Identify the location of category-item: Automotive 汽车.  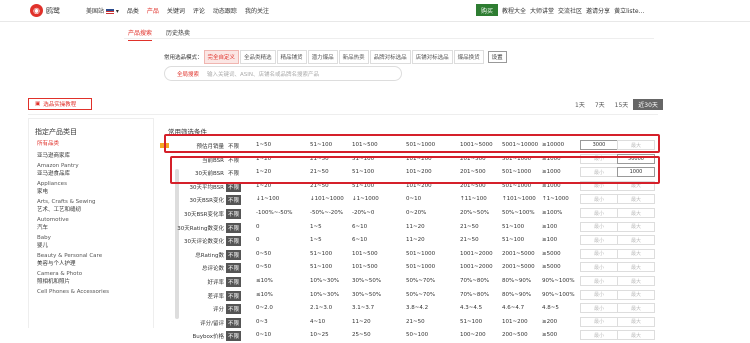
(91, 224).